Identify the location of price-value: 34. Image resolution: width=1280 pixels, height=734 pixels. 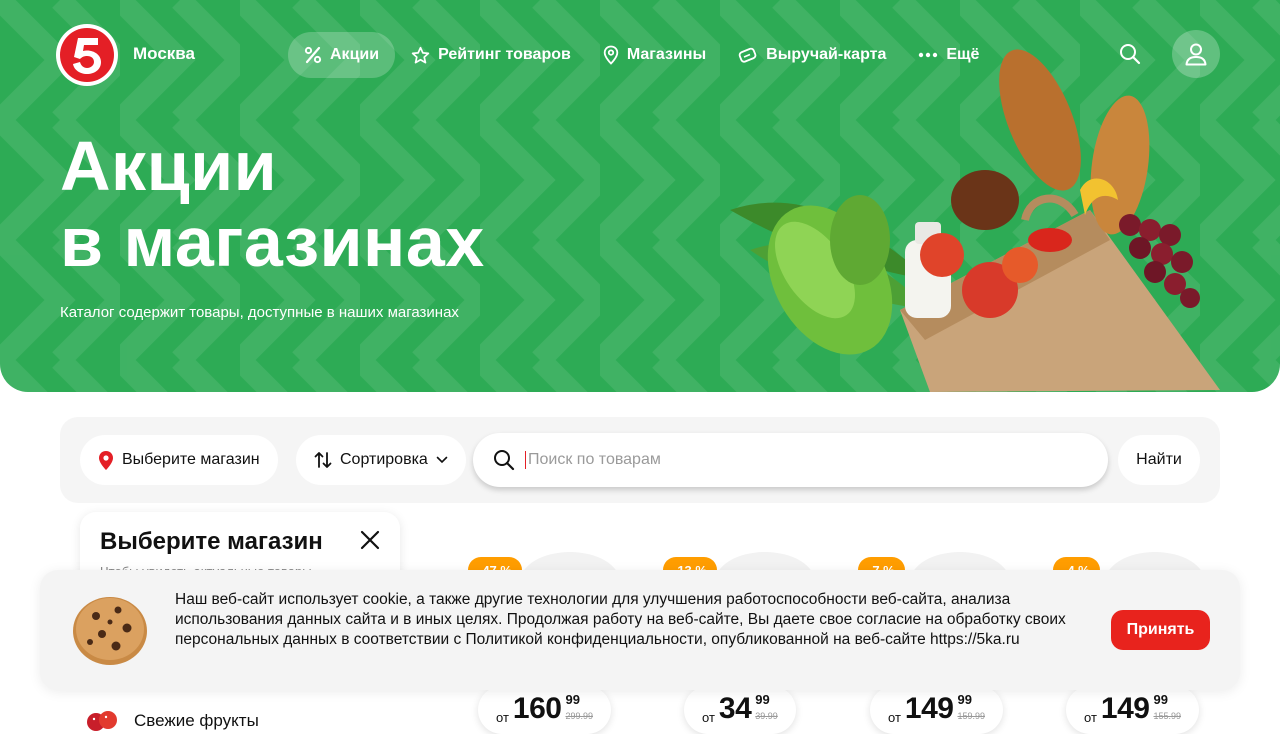
(735, 708).